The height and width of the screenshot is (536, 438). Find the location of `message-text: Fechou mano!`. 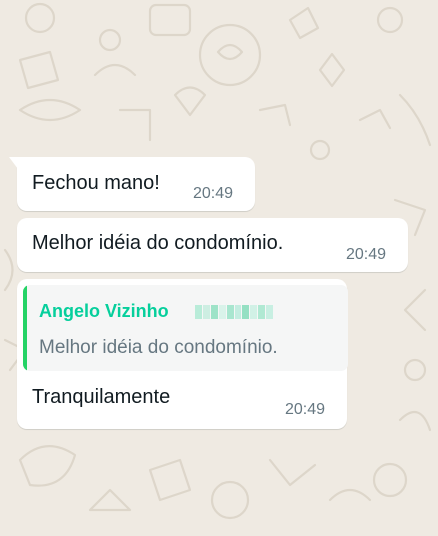

message-text: Fechou mano! is located at coordinates (96, 183).